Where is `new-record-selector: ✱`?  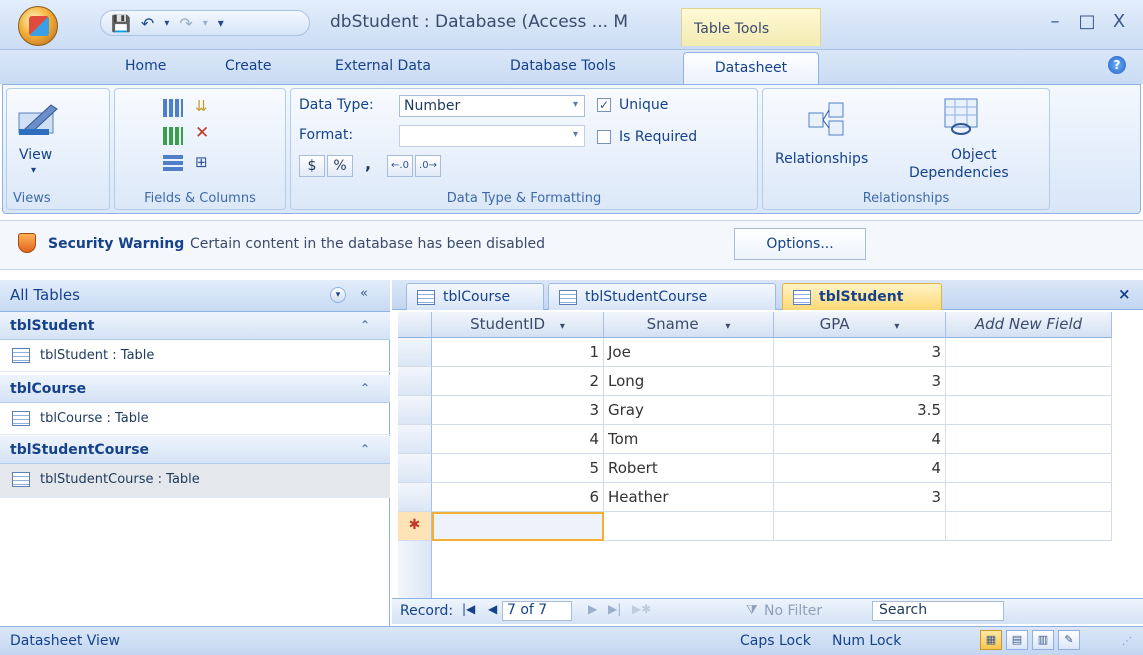 new-record-selector: ✱ is located at coordinates (415, 526).